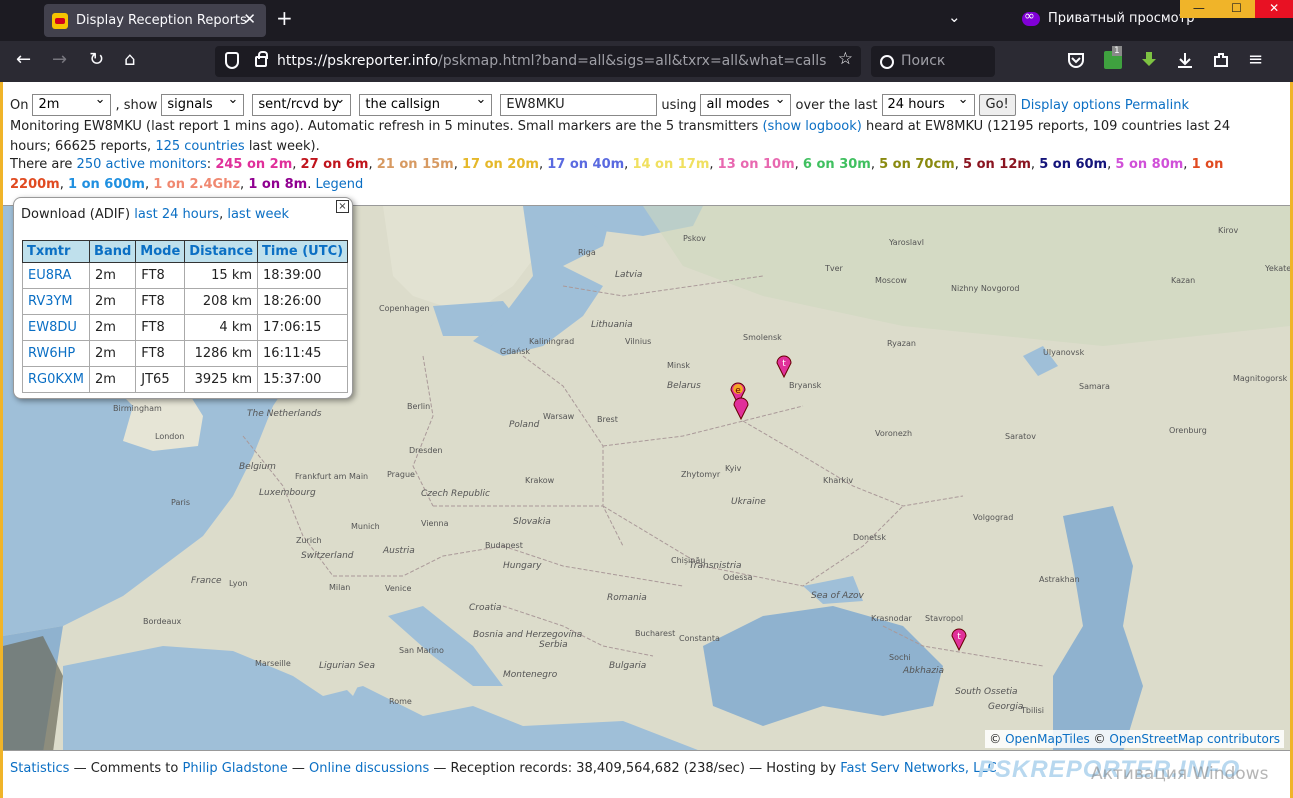 The image size is (1293, 798). What do you see at coordinates (997, 105) in the screenshot?
I see `go-button: Go!` at bounding box center [997, 105].